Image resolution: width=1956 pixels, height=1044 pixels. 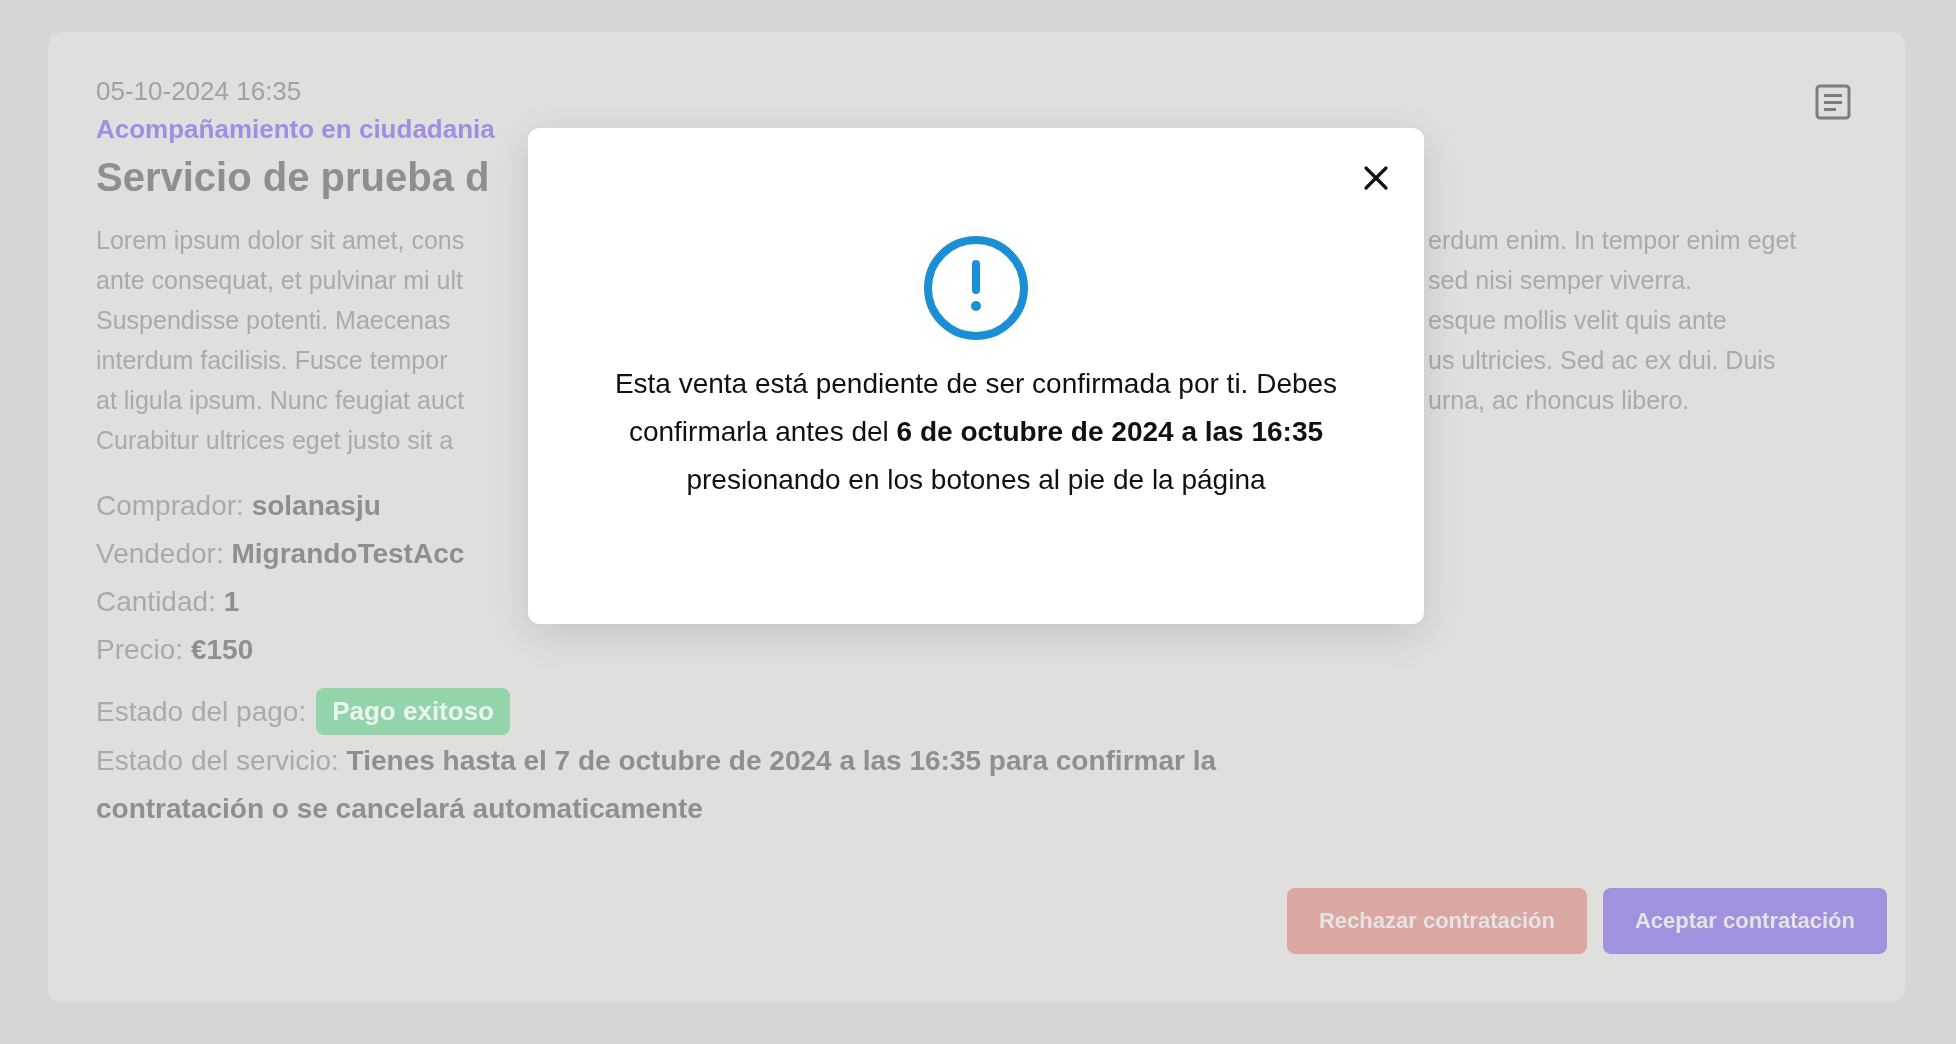 What do you see at coordinates (413, 711) in the screenshot?
I see `payment-status-badge: Pago exitoso` at bounding box center [413, 711].